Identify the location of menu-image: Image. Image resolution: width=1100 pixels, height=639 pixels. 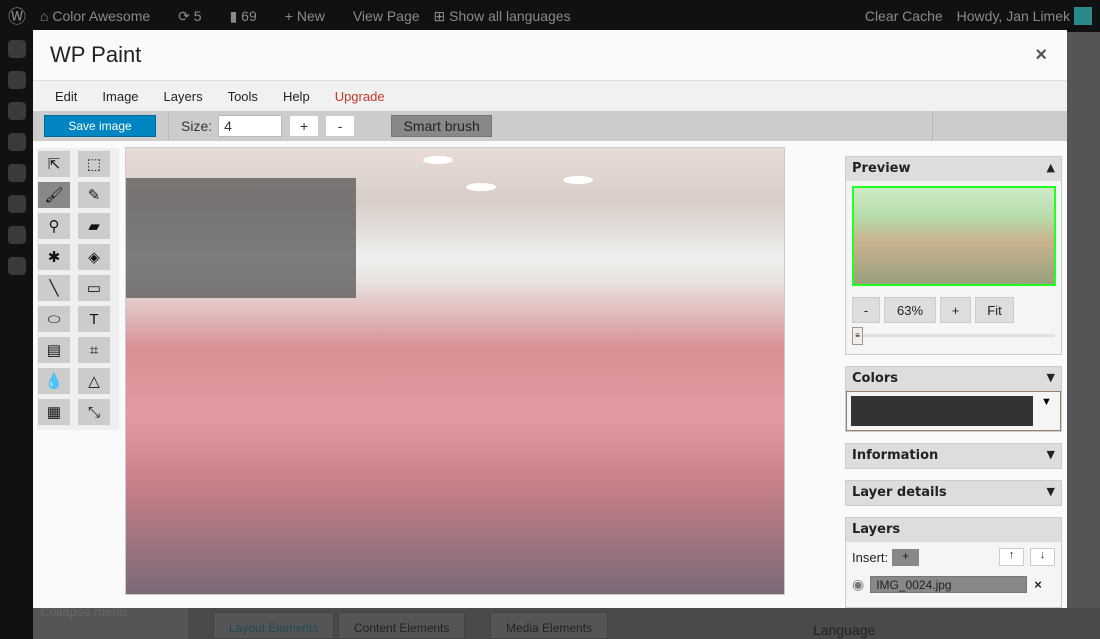
(120, 96).